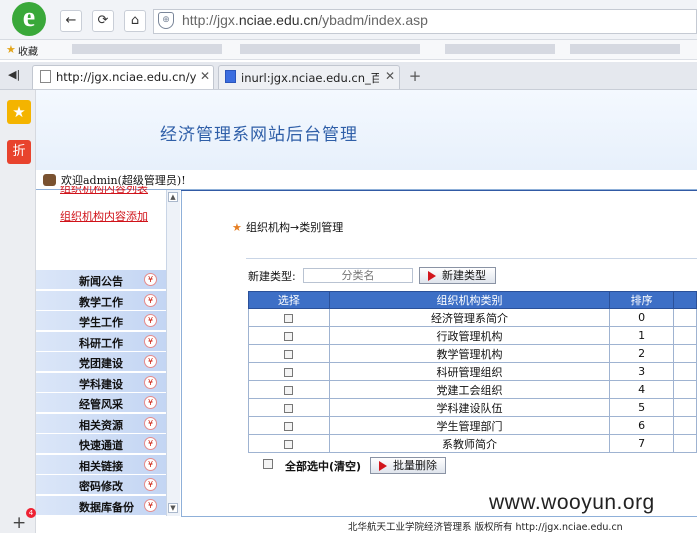 Image resolution: width=697 pixels, height=533 pixels. I want to click on batch-delete-button: 批量删除, so click(408, 465).